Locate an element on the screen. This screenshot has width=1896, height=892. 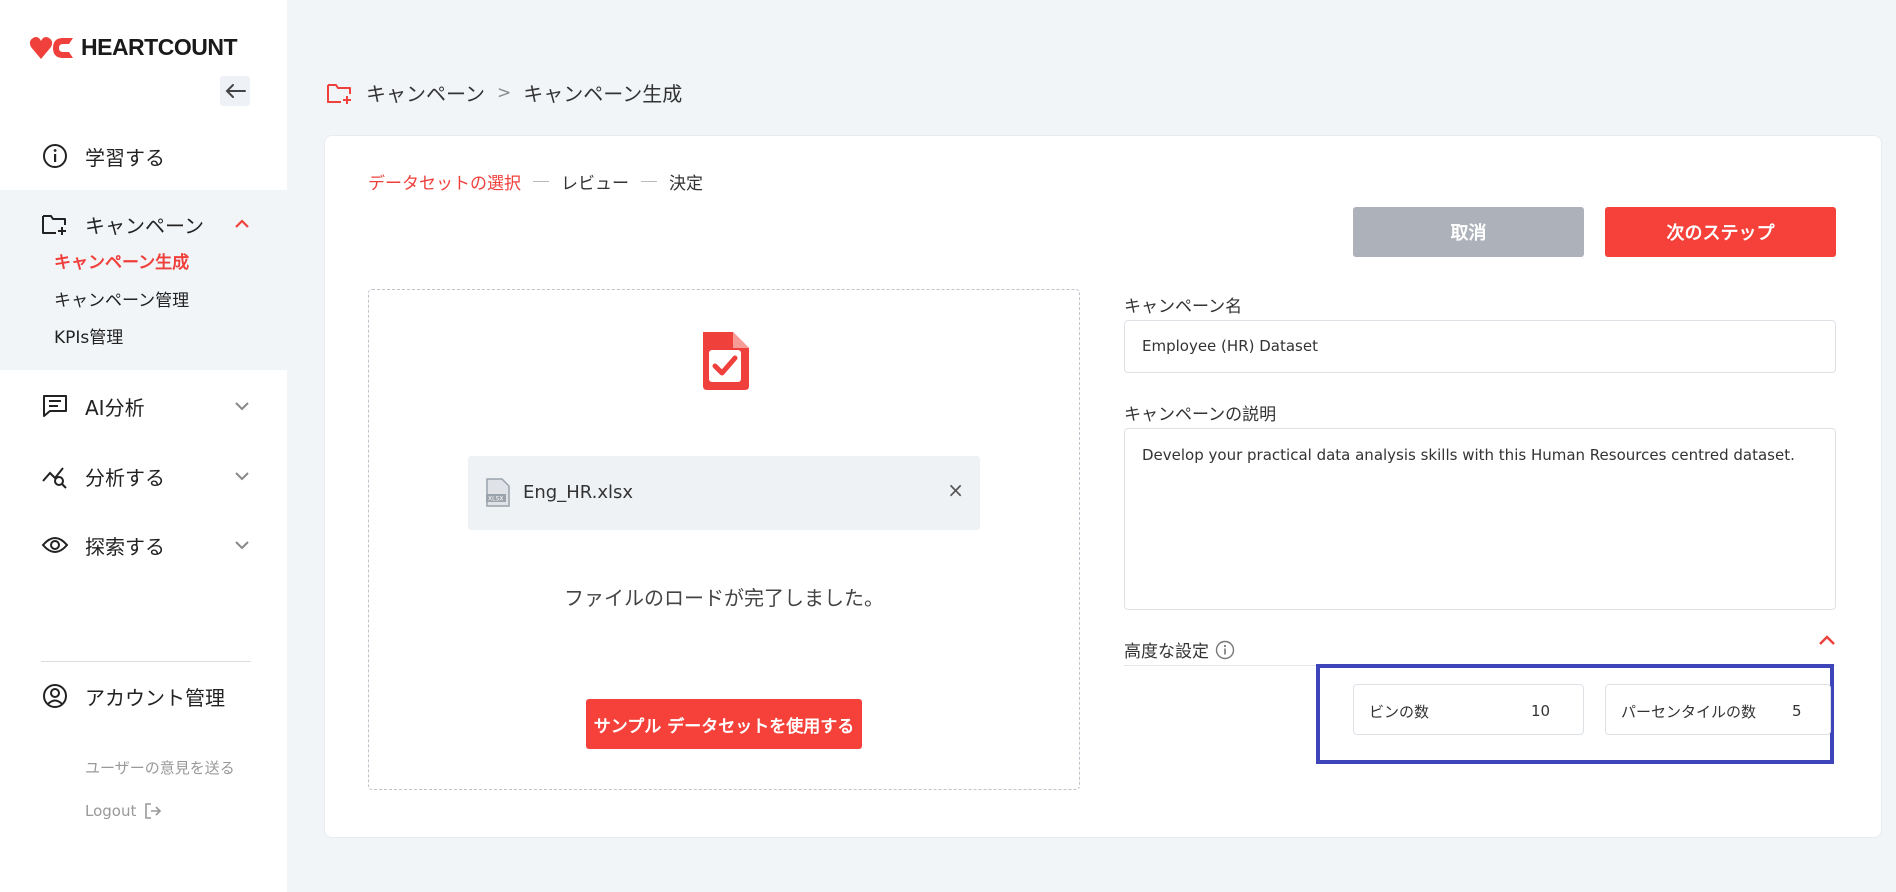
nav-analyze: 分析する is located at coordinates (143, 476).